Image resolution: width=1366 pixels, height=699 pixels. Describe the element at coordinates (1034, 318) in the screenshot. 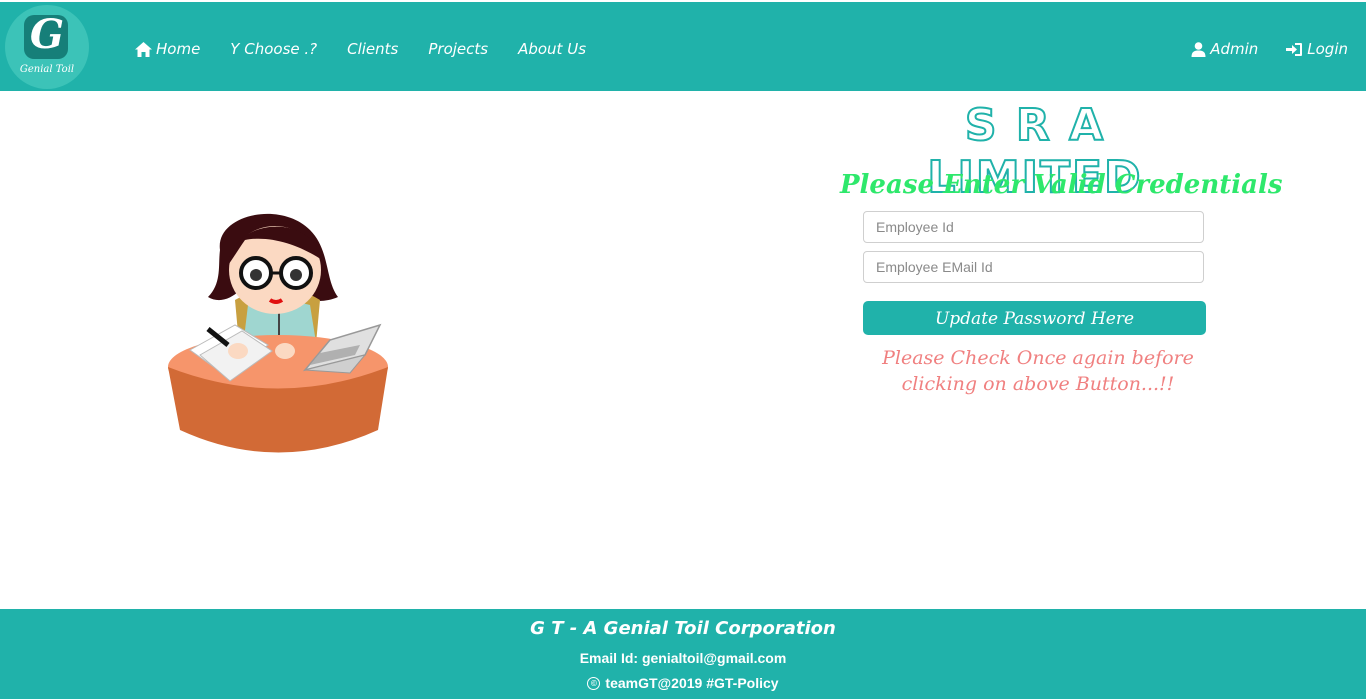

I see `update-password-button: Update Password Here` at that location.